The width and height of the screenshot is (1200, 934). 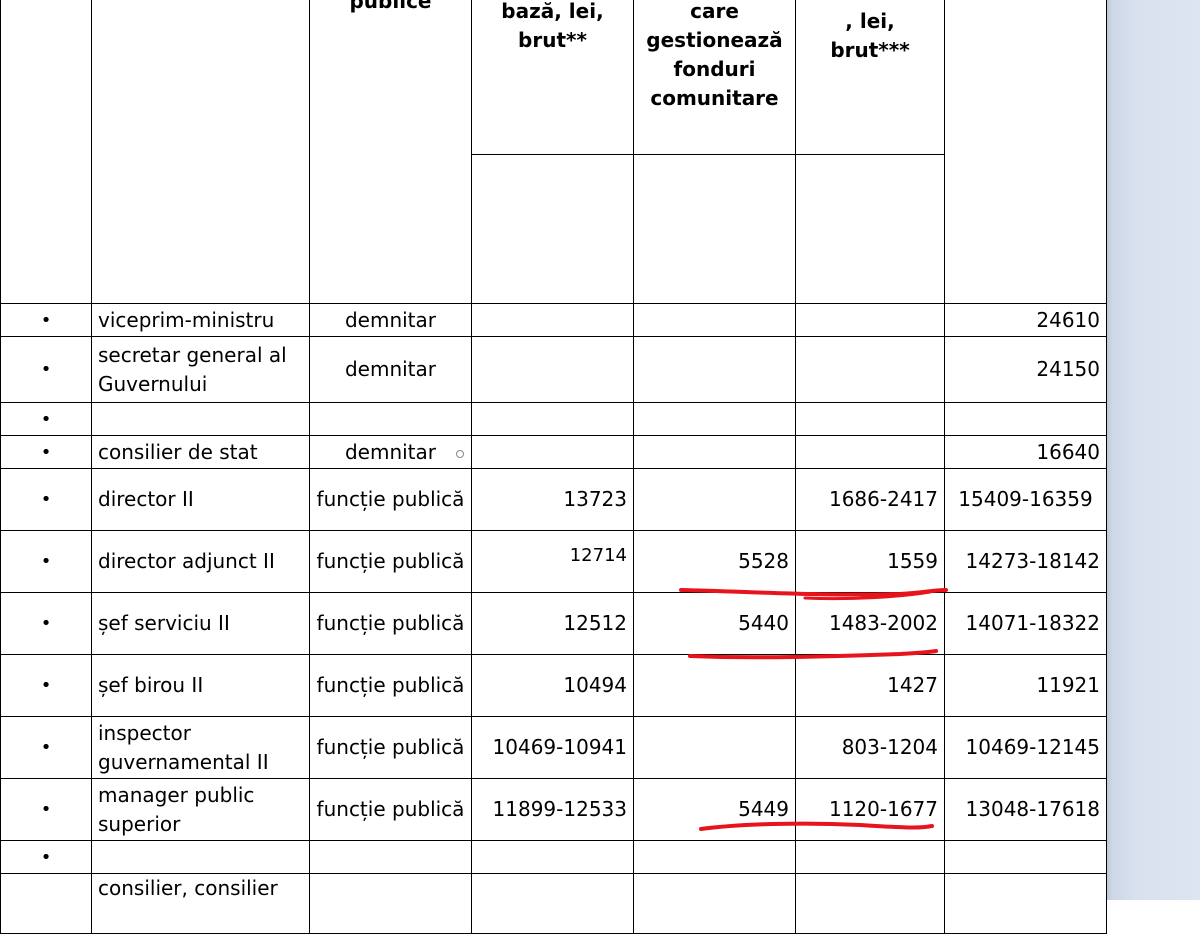 What do you see at coordinates (1025, 369) in the screenshot?
I see `row-total: 24150` at bounding box center [1025, 369].